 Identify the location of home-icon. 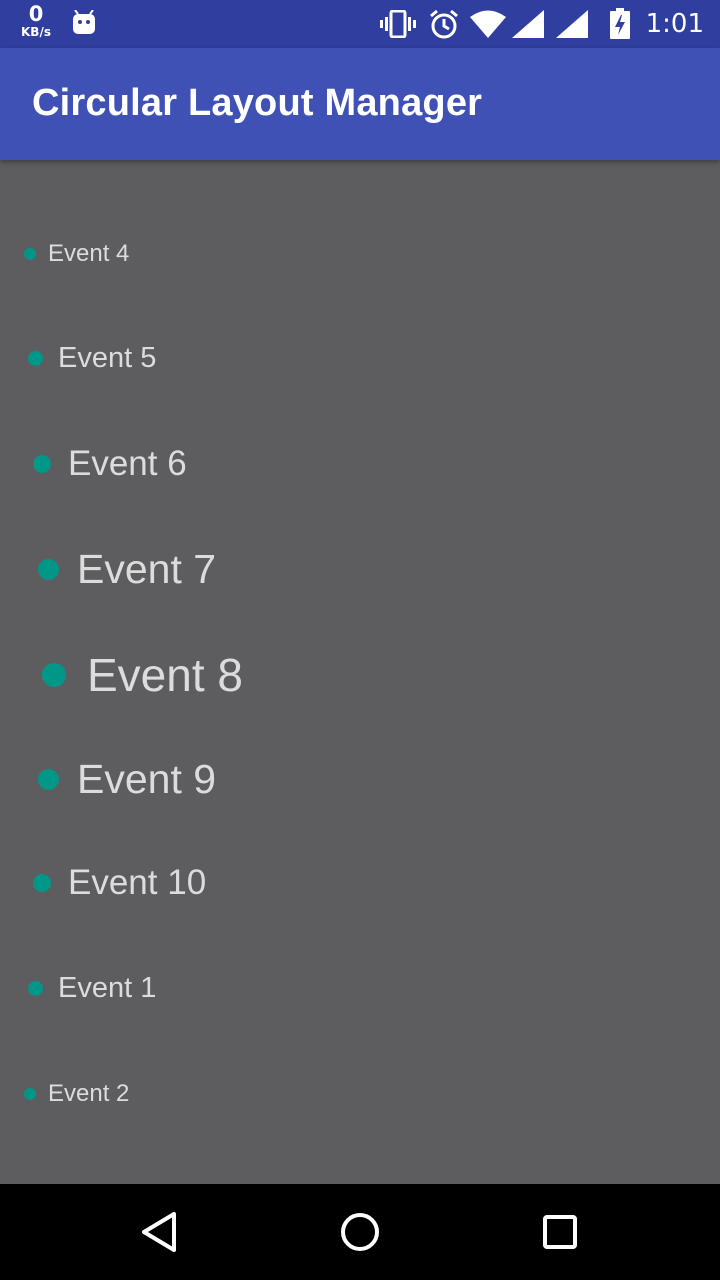
(360, 1232).